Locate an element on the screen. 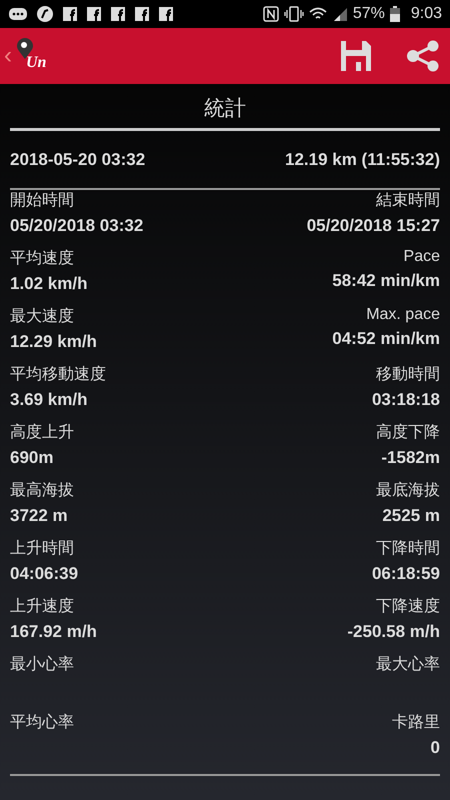 This screenshot has height=800, width=450. share-button is located at coordinates (423, 56).